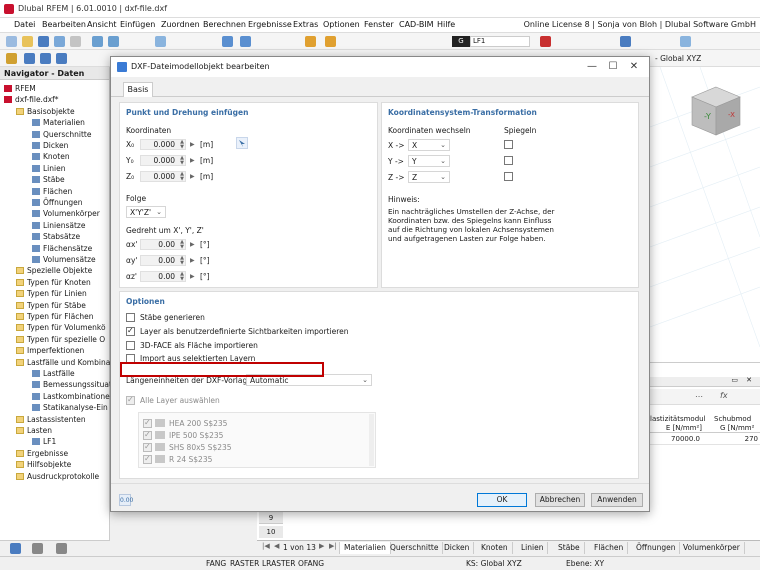  I want to click on view-icon, so click(160, 41).